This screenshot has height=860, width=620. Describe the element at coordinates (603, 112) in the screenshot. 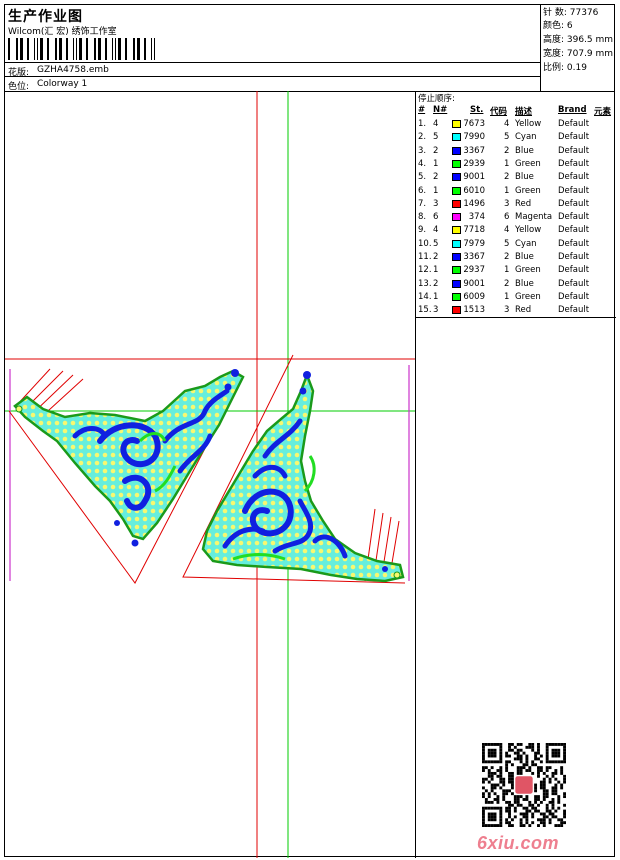

I see `col-header-element: 元素` at that location.